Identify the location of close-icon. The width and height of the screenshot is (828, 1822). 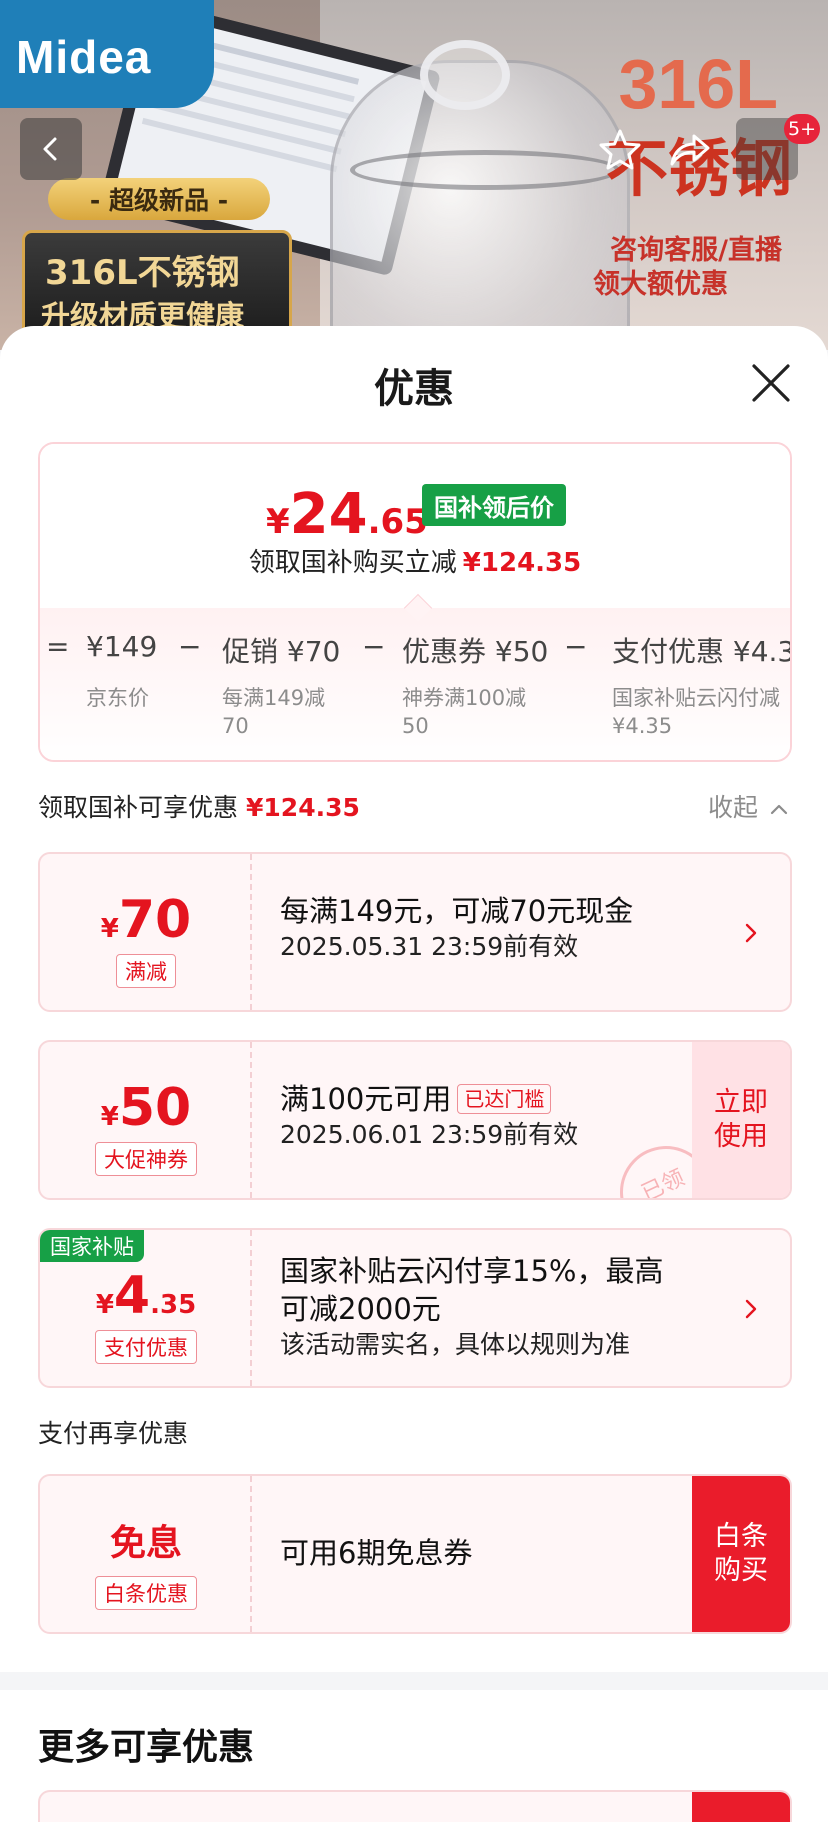
(771, 383).